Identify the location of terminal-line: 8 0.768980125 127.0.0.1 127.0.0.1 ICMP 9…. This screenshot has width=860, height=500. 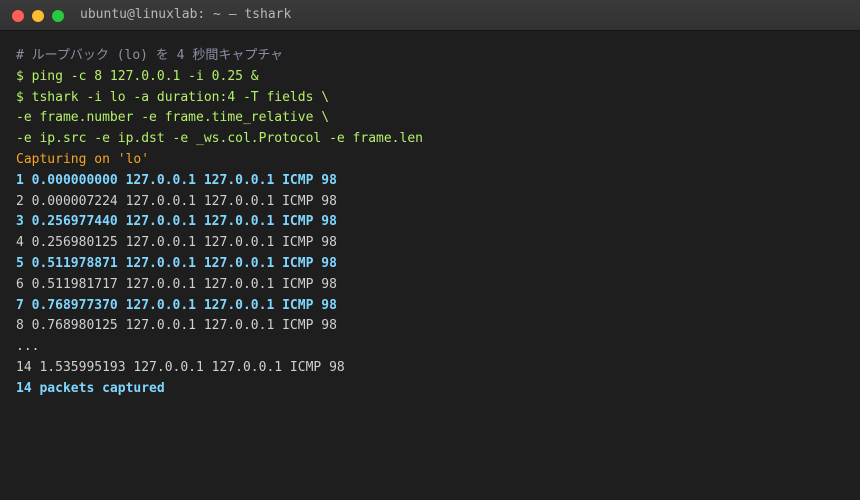
(176, 326).